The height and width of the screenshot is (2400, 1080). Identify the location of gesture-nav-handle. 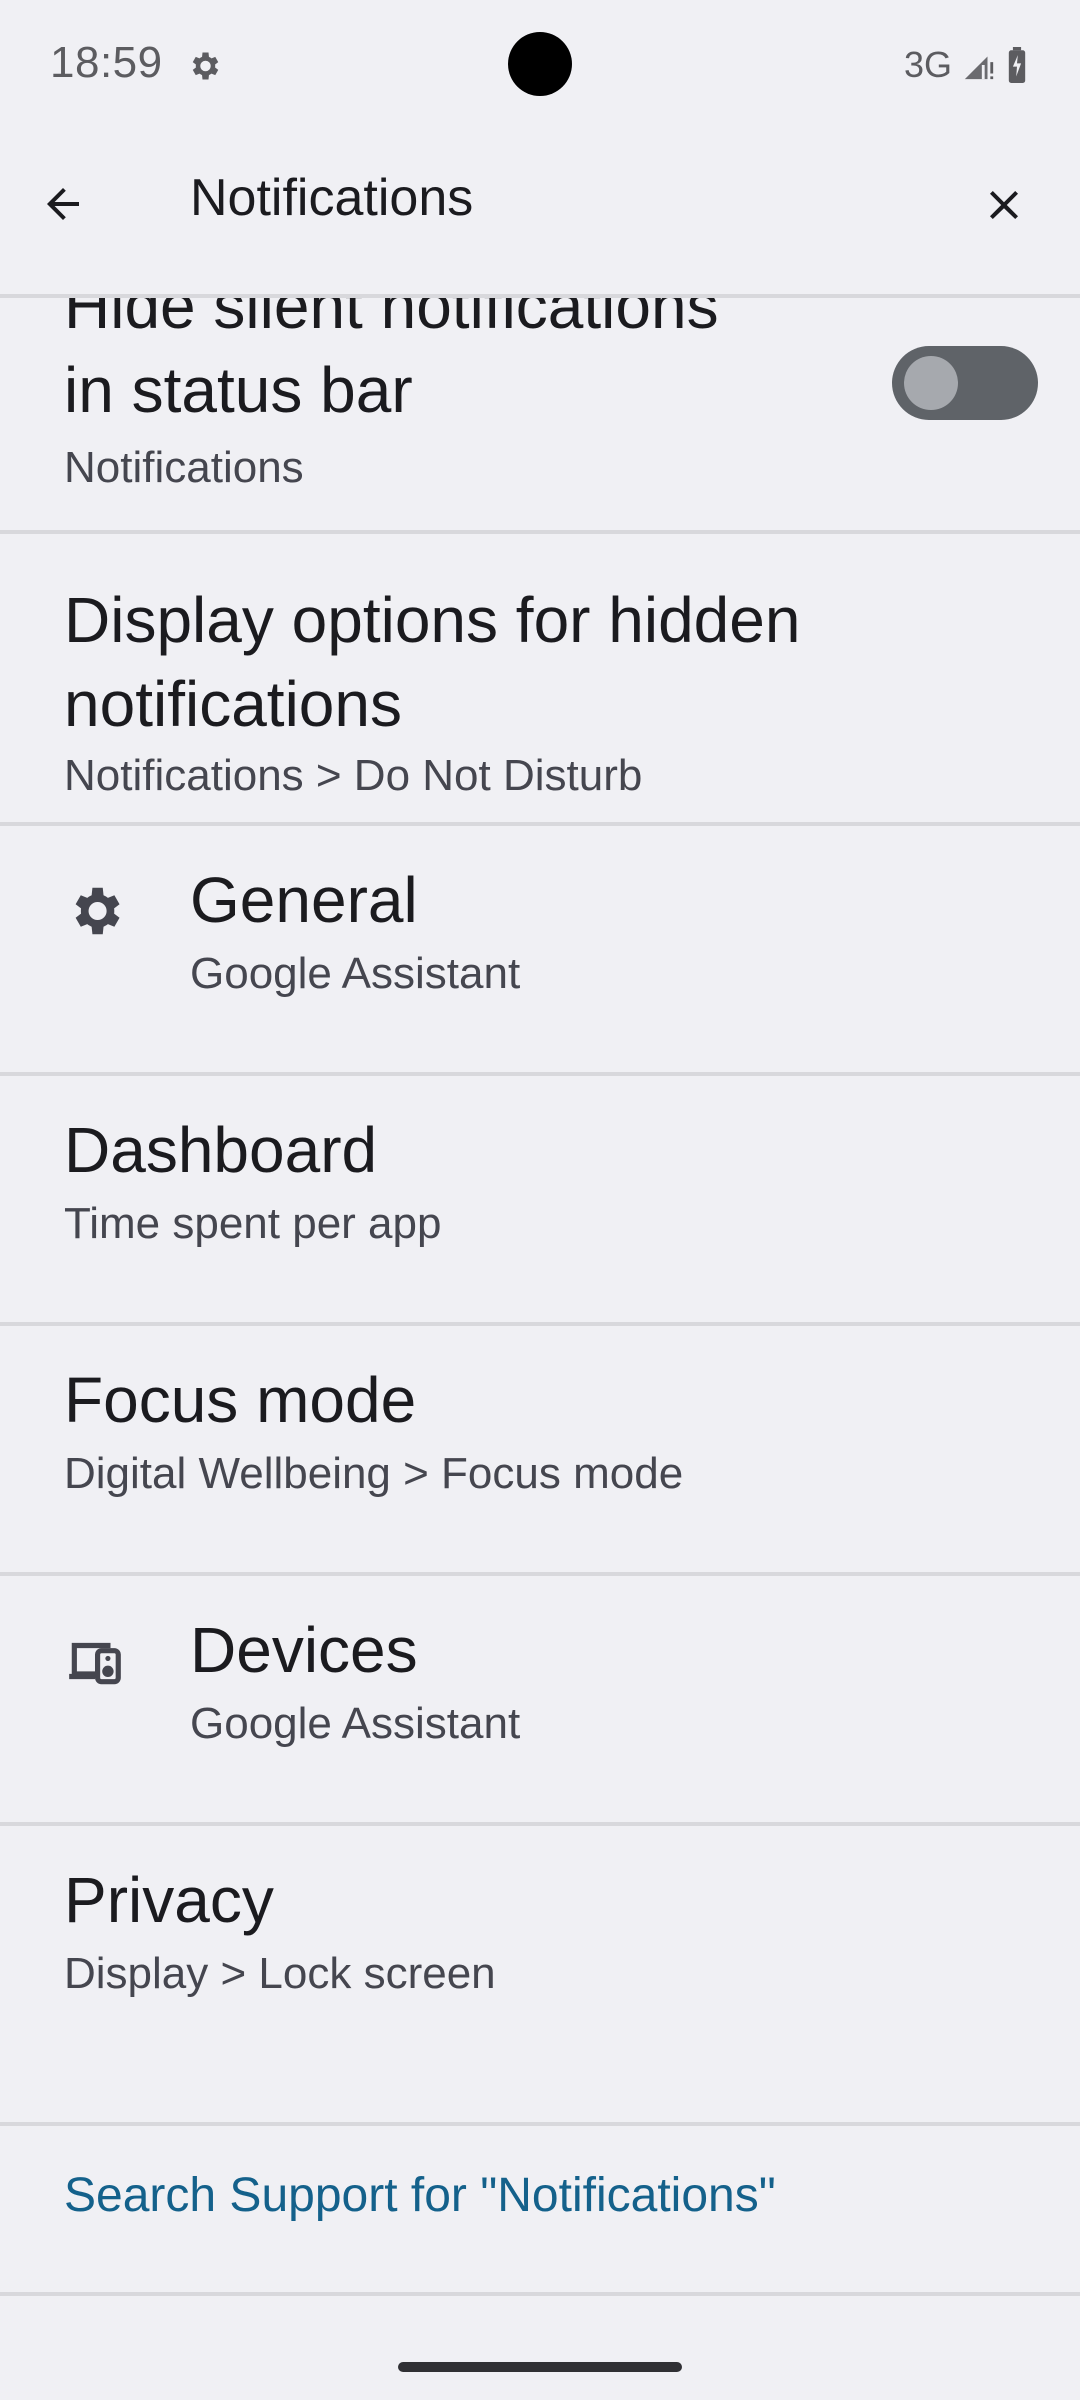
(540, 2367).